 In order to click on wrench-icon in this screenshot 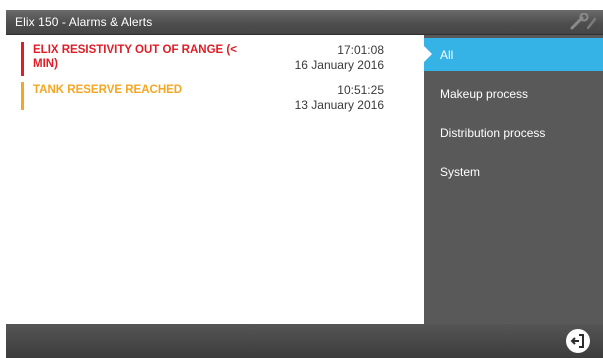, I will do `click(583, 21)`.